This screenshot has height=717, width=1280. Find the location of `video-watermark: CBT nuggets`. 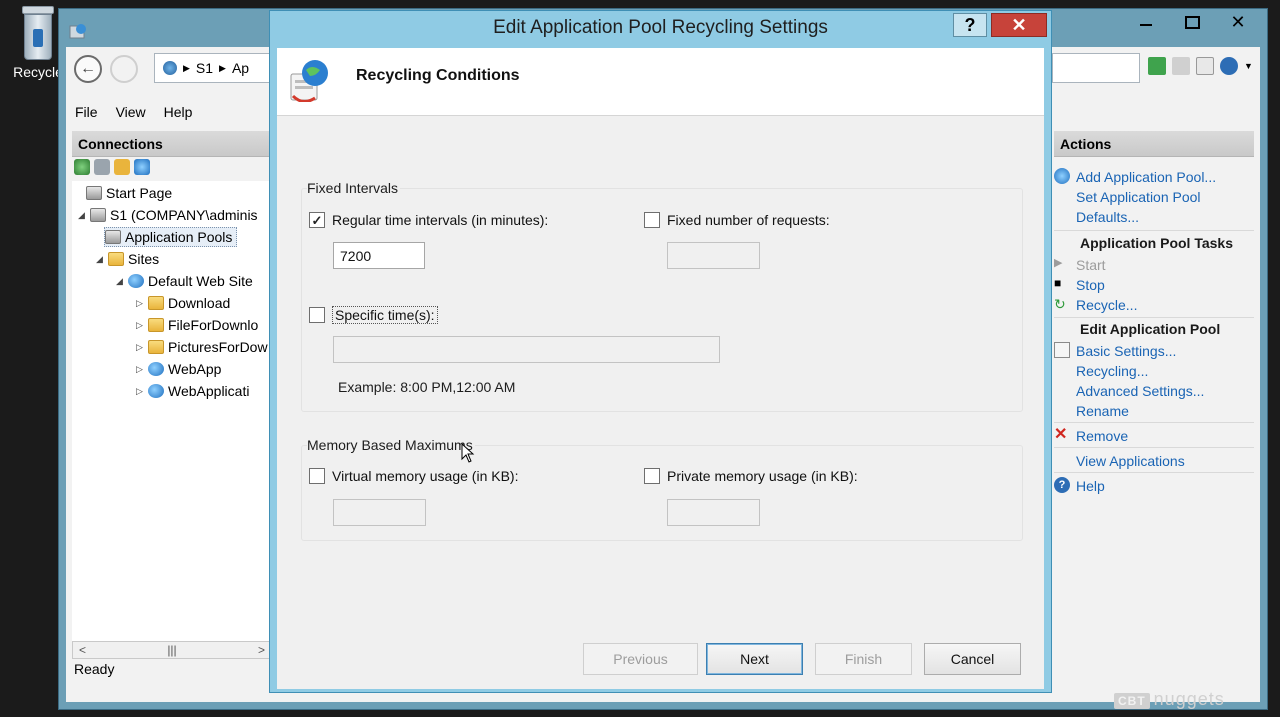

video-watermark: CBT nuggets is located at coordinates (1169, 699).